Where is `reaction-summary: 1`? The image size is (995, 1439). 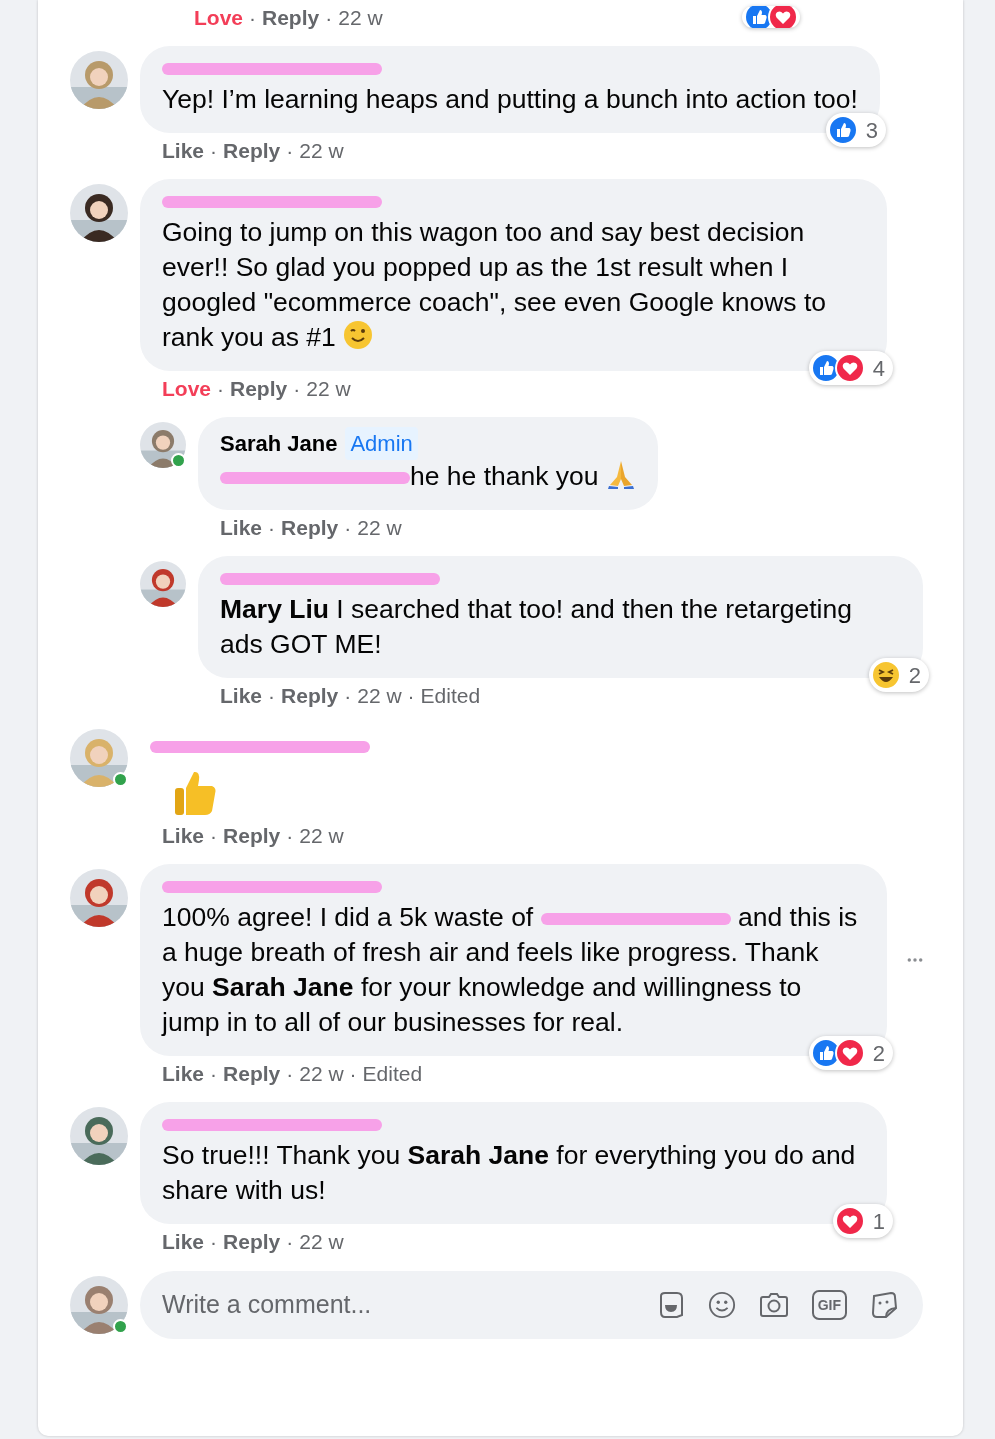
reaction-summary: 1 is located at coordinates (862, 1221).